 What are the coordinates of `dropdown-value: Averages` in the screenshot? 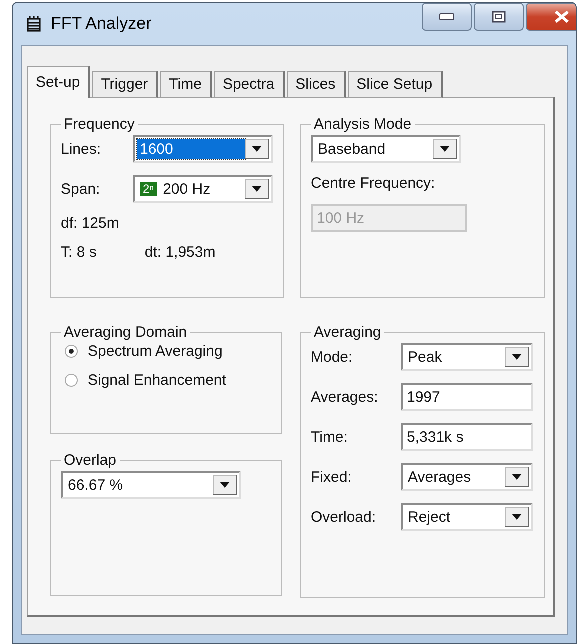 It's located at (440, 477).